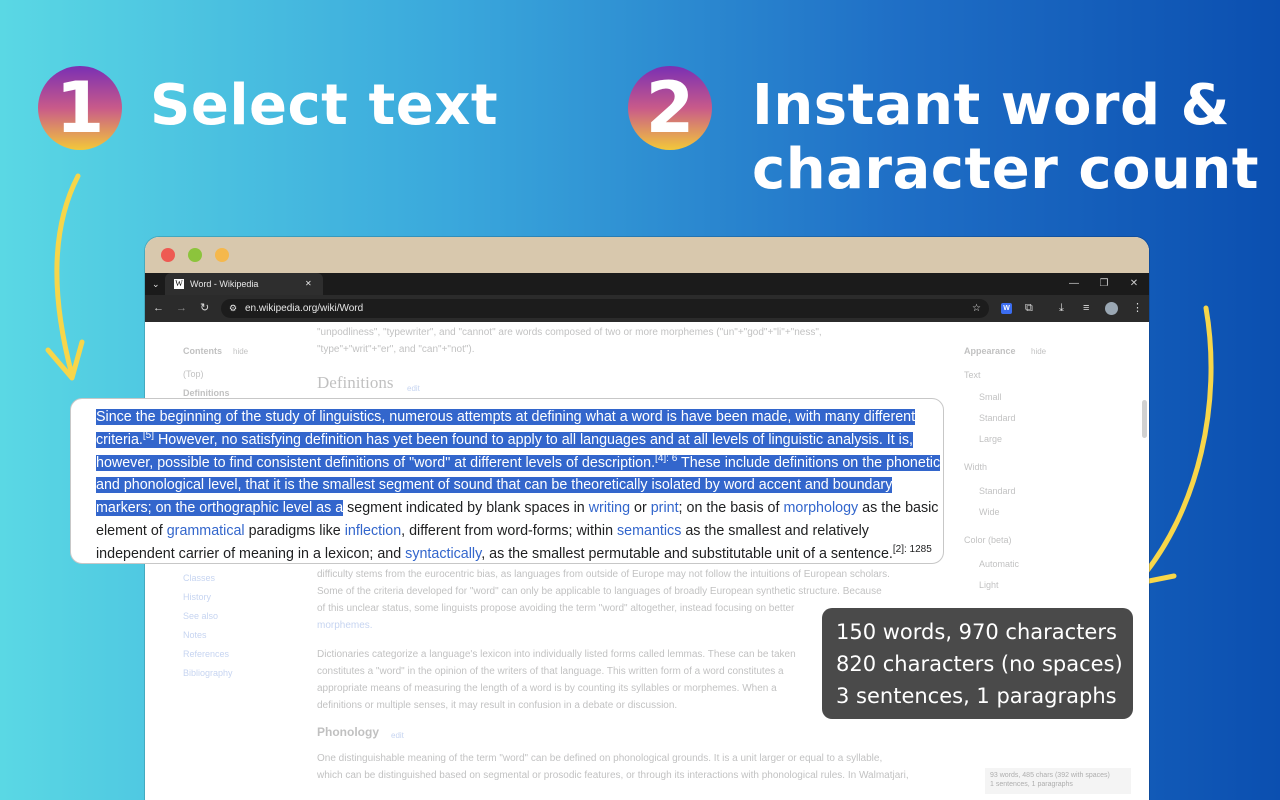  I want to click on color-automatic-option: Automatic, so click(999, 564).